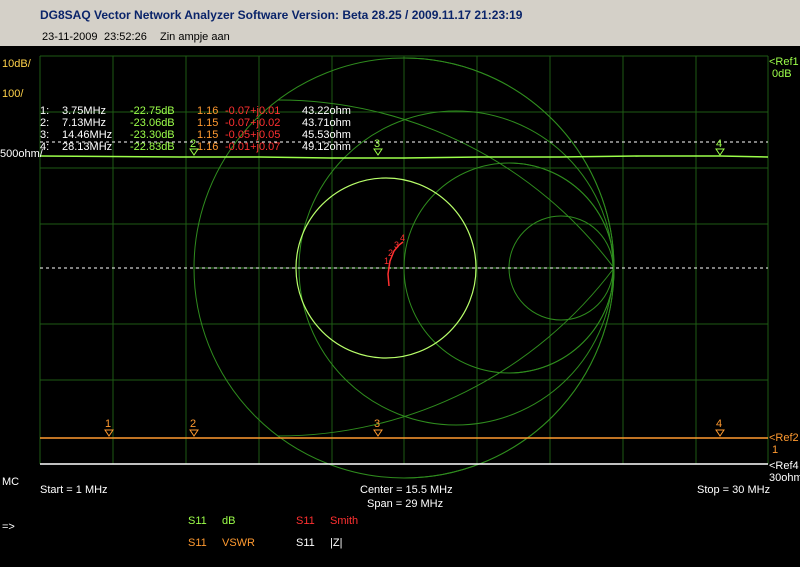  Describe the element at coordinates (305, 521) in the screenshot. I see `trace-2-param: S11` at that location.